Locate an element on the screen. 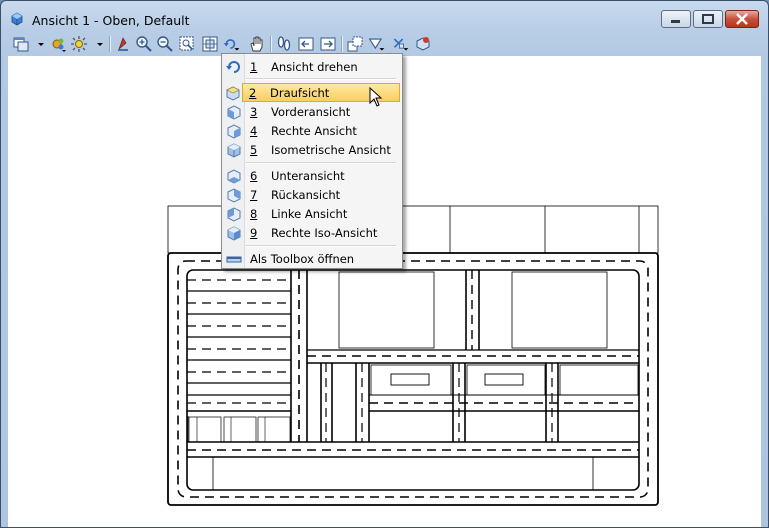  title-bar: Ansicht 1 - Oben, Default is located at coordinates (384, 17).